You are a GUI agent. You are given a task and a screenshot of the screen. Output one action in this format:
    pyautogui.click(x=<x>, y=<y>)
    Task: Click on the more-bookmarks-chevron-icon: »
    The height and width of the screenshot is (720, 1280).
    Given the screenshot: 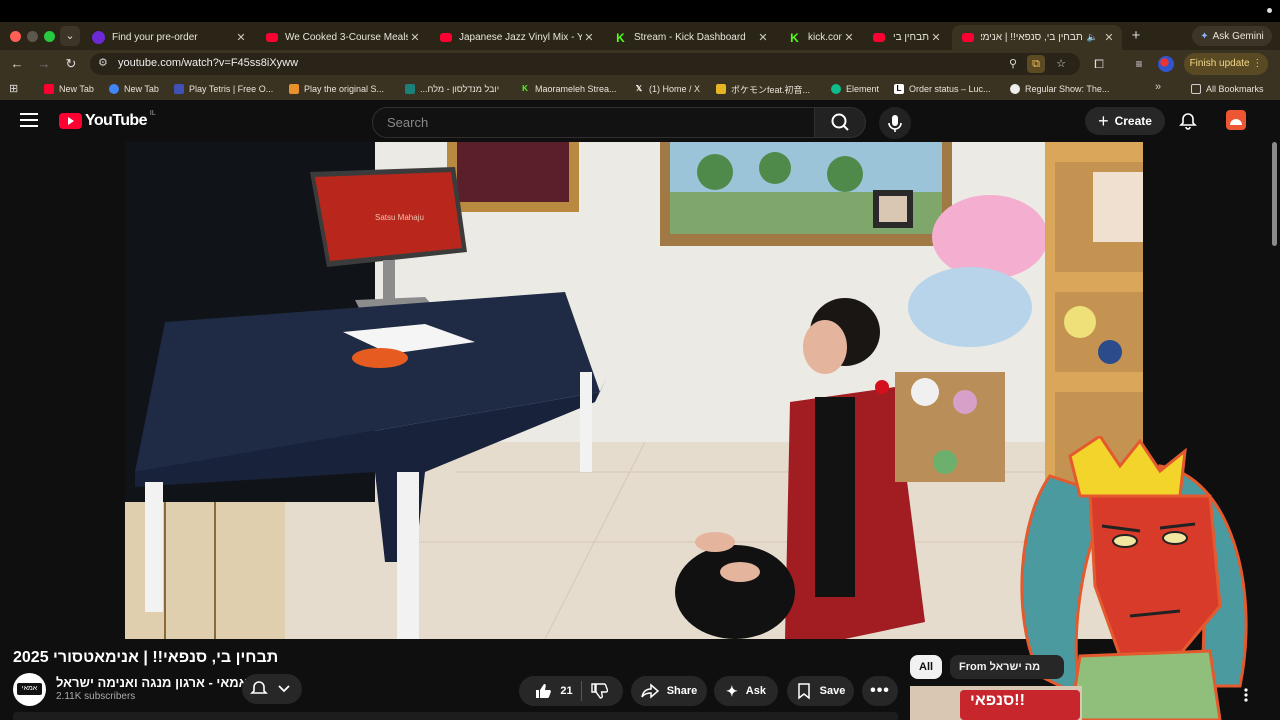 What is the action you would take?
    pyautogui.click(x=1158, y=87)
    